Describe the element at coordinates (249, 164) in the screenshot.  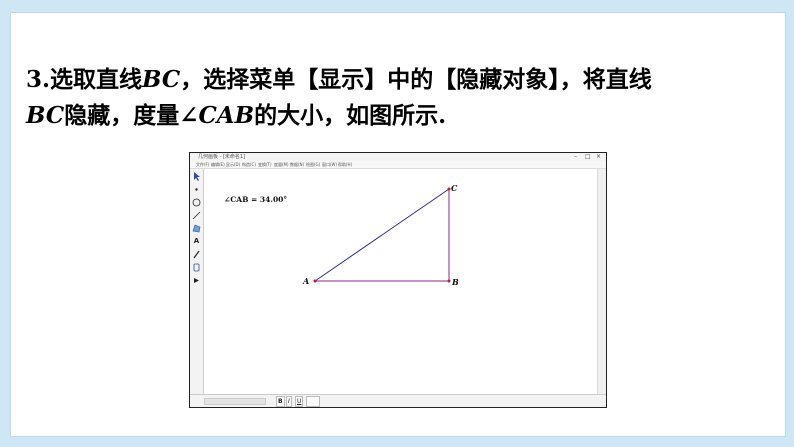
I see `menu-construct: 构造(C)` at that location.